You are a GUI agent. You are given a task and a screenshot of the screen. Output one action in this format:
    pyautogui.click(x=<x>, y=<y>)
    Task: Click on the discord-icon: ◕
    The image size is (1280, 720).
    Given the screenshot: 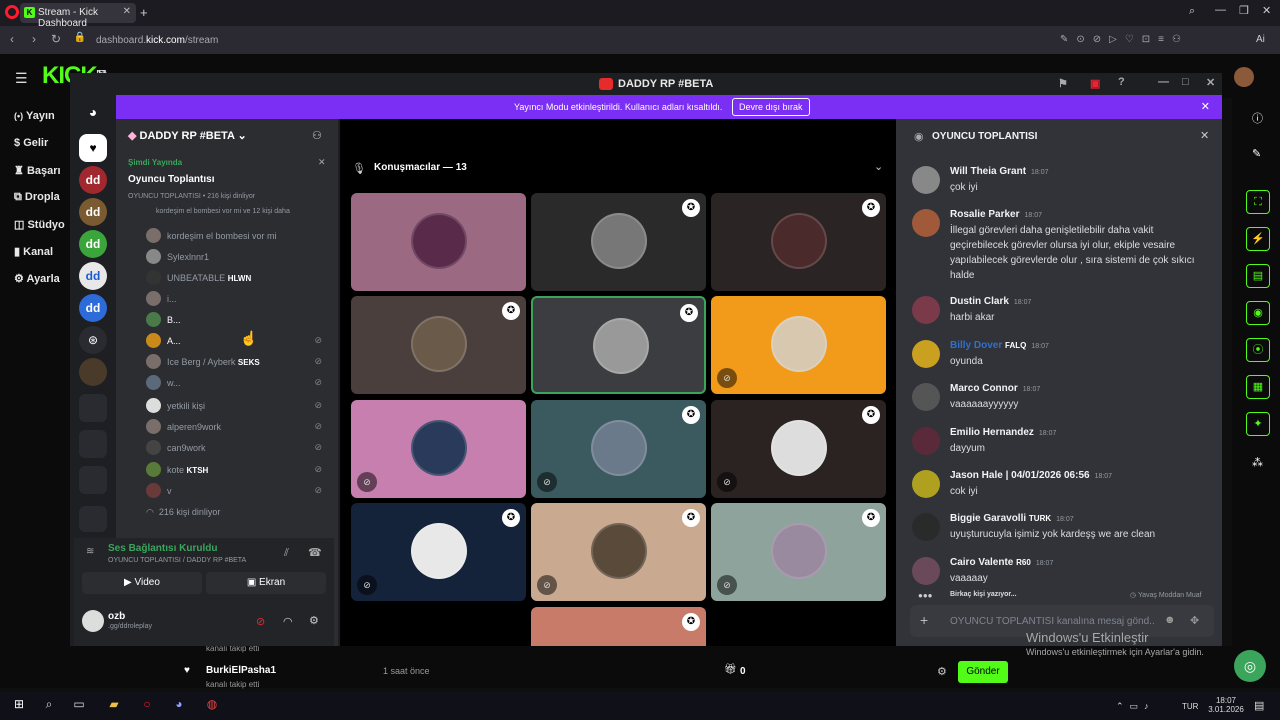 What is the action you would take?
    pyautogui.click(x=179, y=706)
    